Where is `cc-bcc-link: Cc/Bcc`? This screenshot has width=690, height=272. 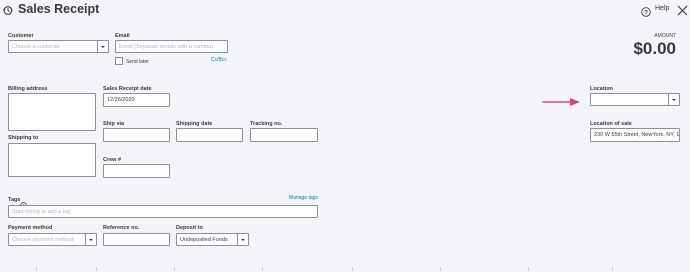
cc-bcc-link: Cc/Bcc is located at coordinates (219, 60).